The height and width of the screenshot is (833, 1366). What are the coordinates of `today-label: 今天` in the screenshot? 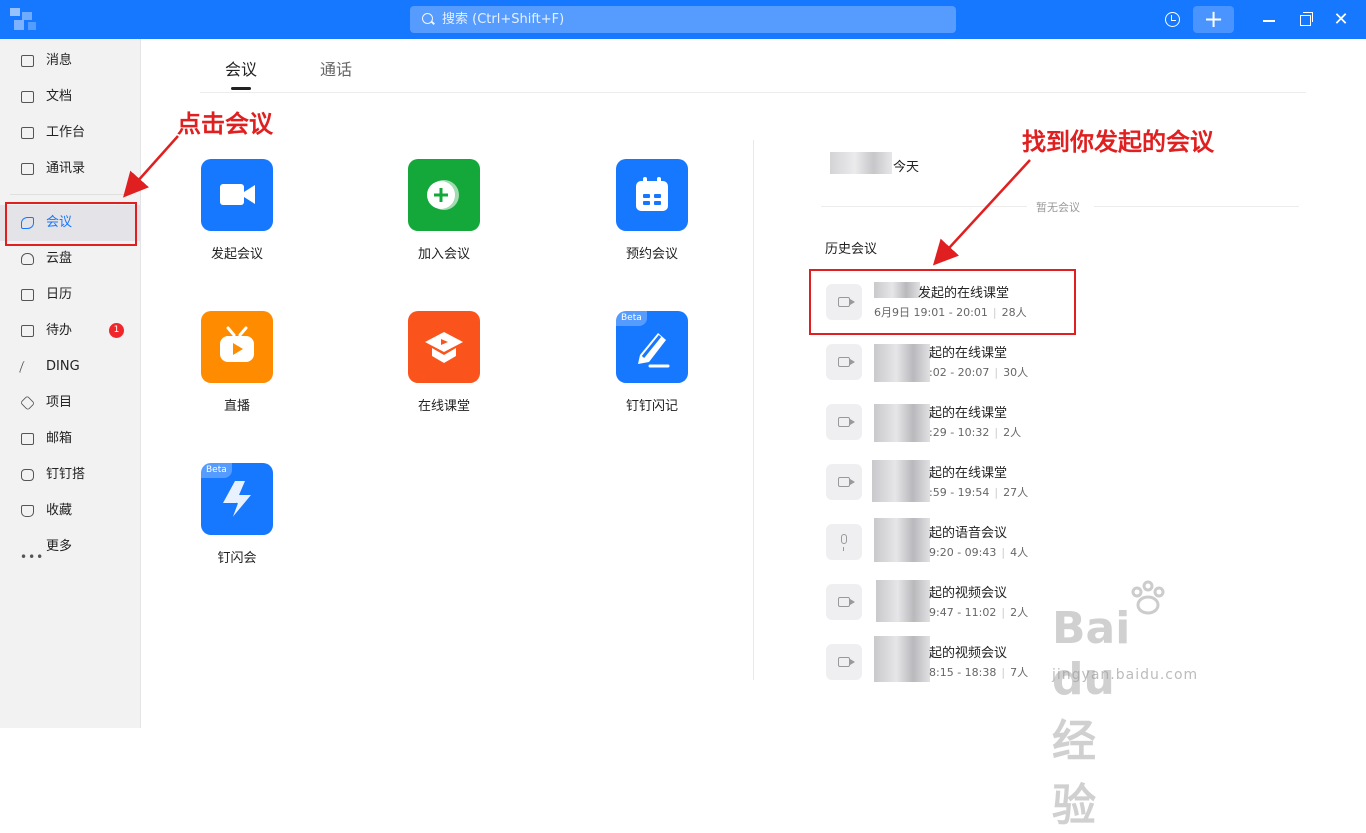 It's located at (906, 167).